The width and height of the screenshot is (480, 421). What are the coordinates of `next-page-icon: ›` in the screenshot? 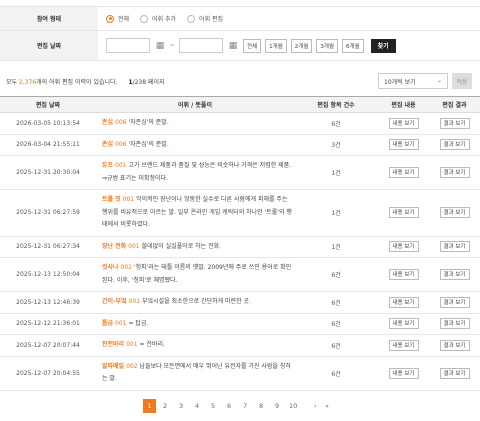 It's located at (315, 406).